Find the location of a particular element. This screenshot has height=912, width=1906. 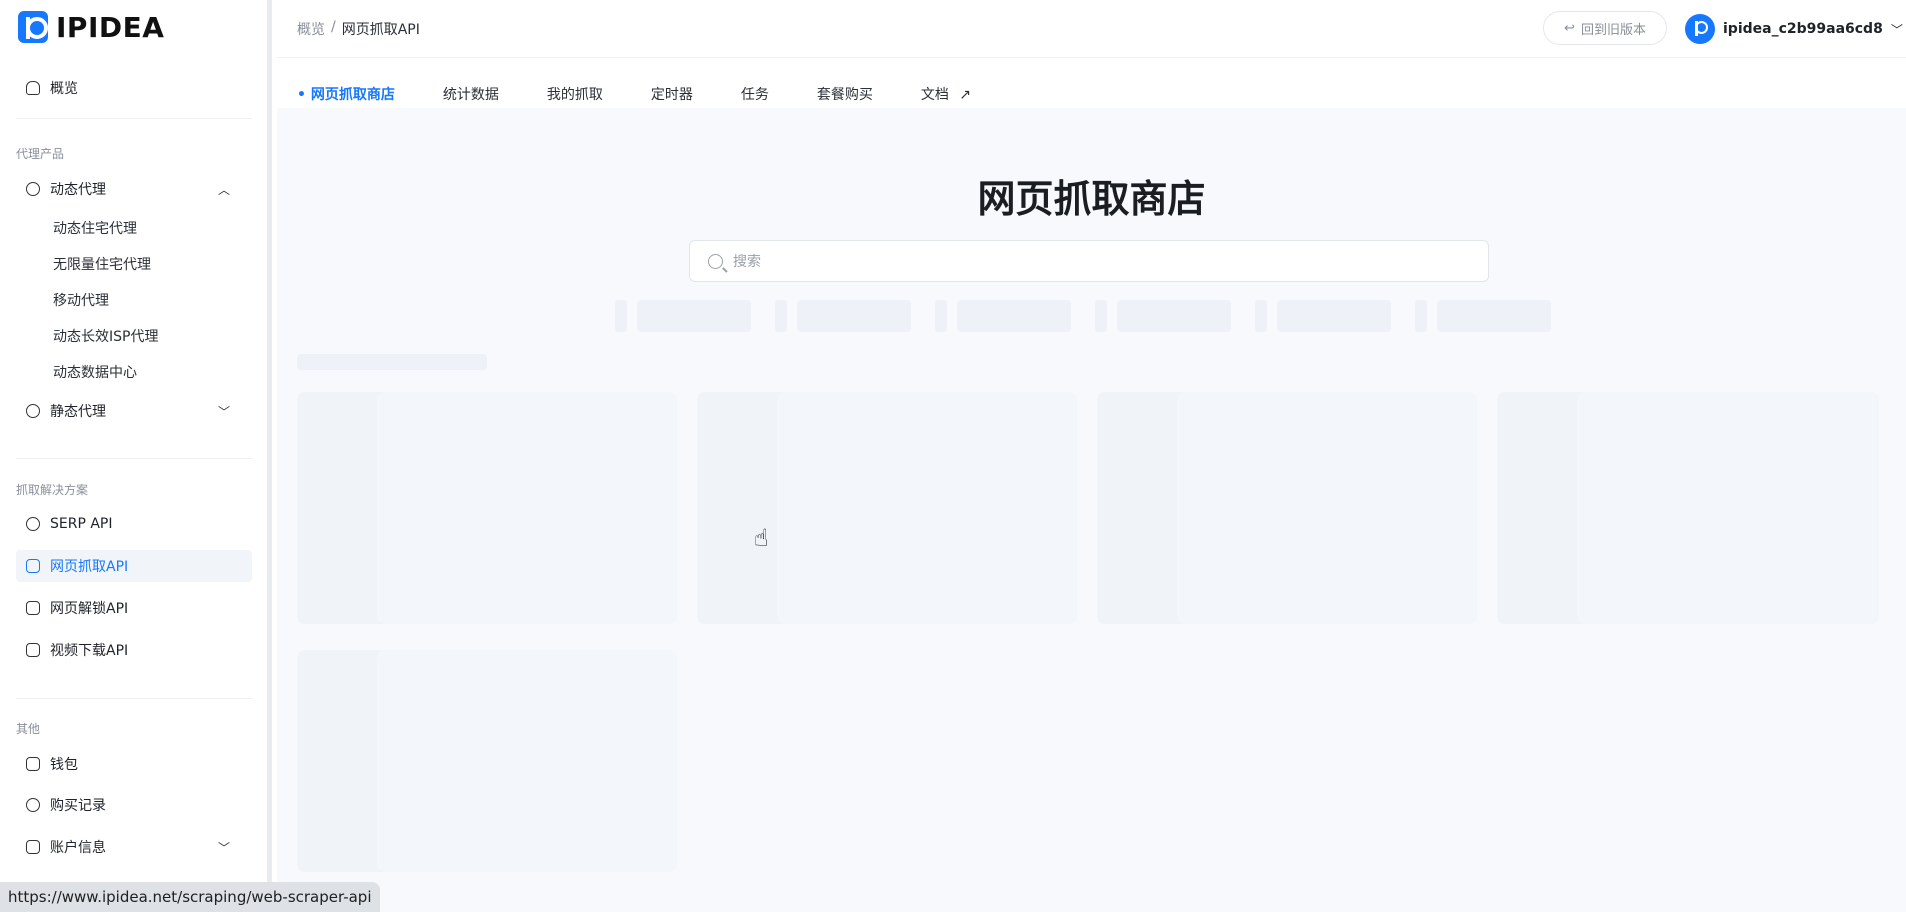

static-proxy-icon is located at coordinates (33, 411).